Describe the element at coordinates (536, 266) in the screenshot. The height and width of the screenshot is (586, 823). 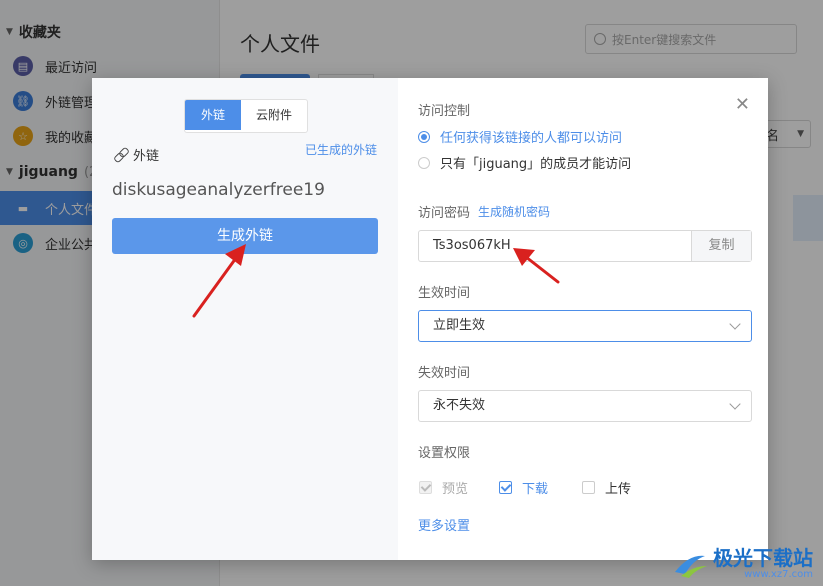
I see `arrow-to-password` at that location.